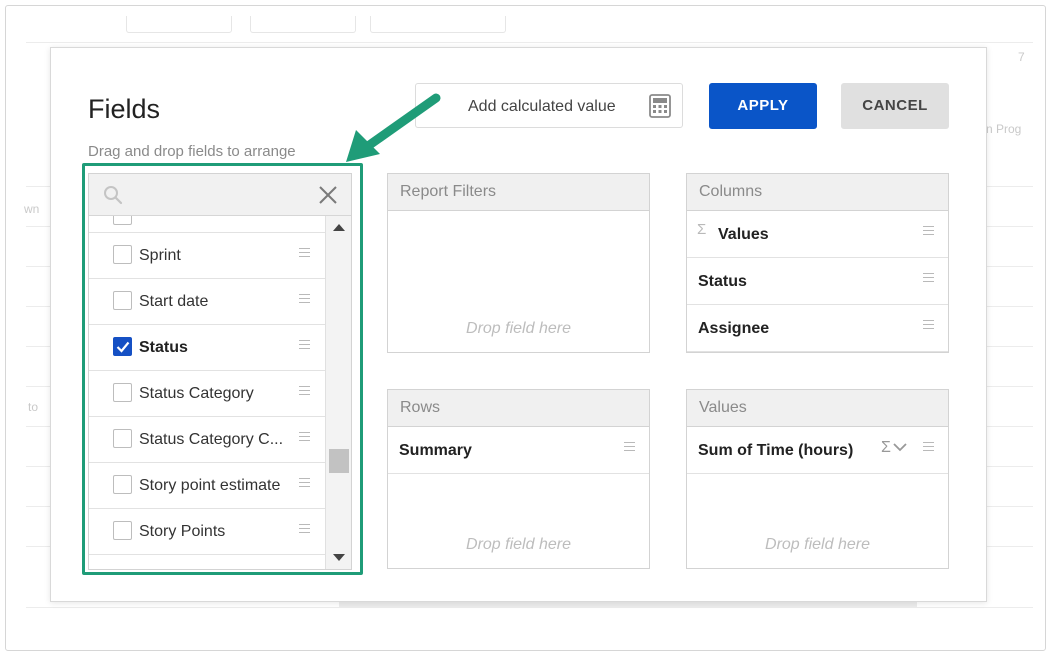 The width and height of the screenshot is (1051, 656). I want to click on add-calculated-value-button: Add calculated value, so click(549, 105).